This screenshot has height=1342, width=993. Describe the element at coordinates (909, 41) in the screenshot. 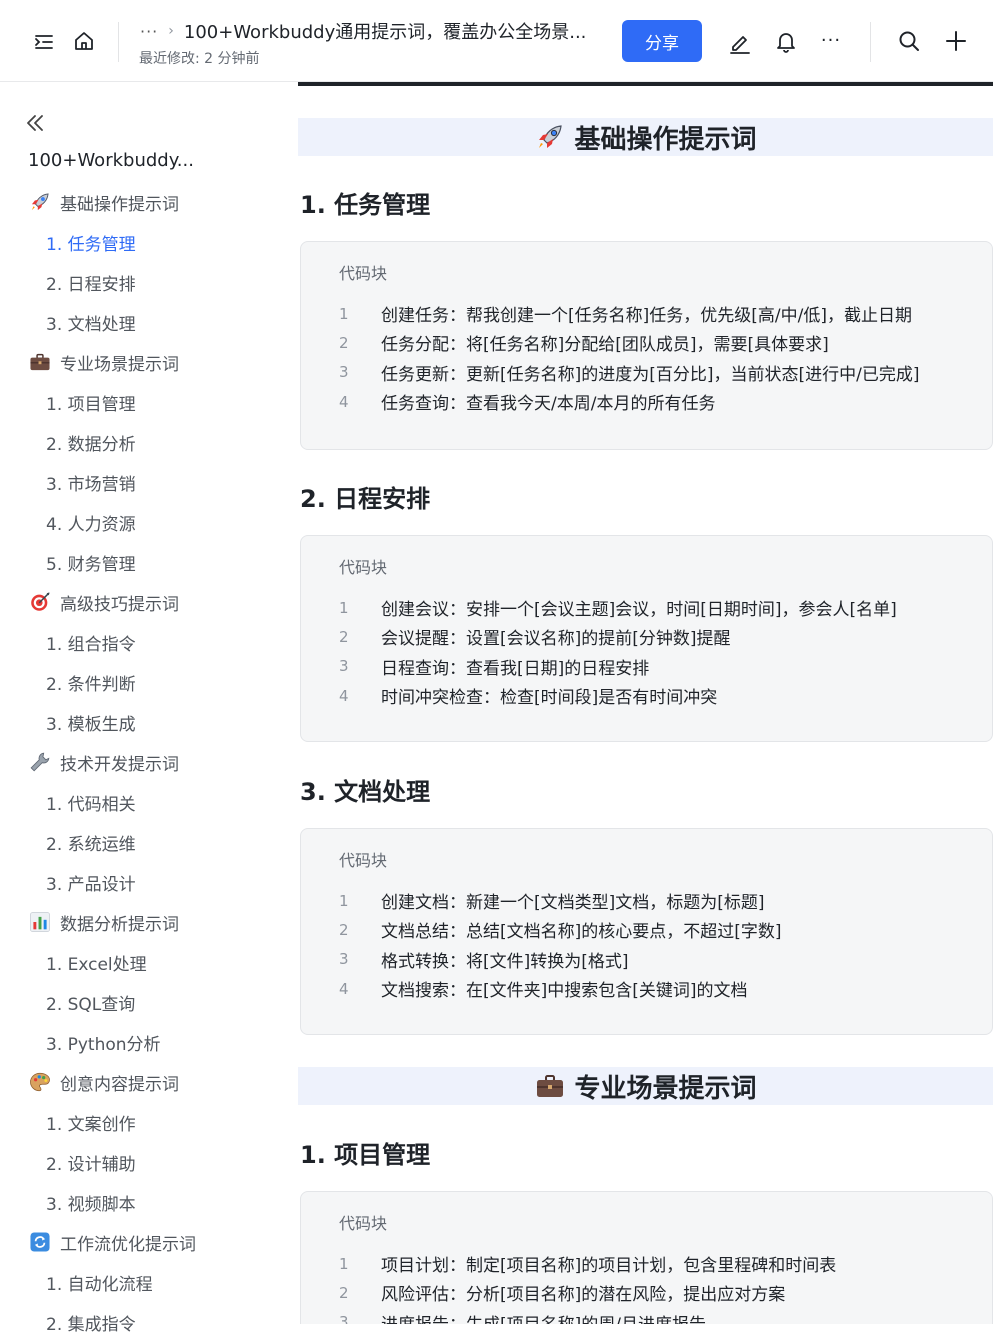

I see `search-icon` at that location.